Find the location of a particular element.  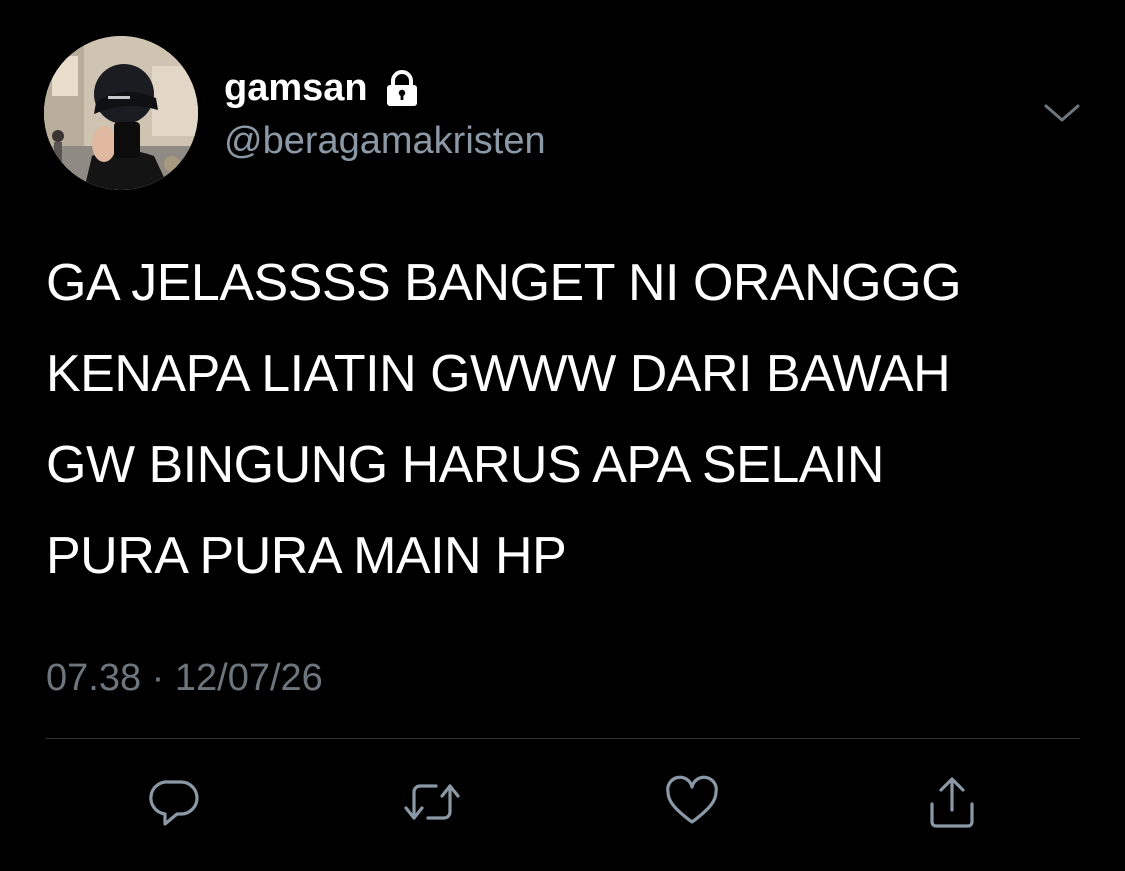

tweet-line: KENAPA LIATIN GWWW DARI BAWAH is located at coordinates (498, 374).